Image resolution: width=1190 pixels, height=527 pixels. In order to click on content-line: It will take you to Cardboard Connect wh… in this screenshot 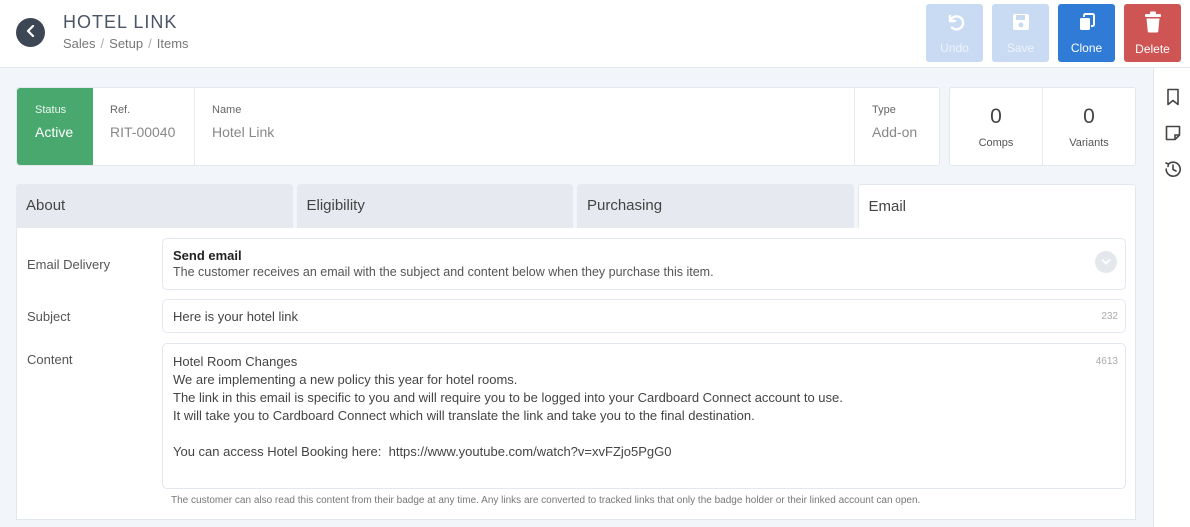, I will do `click(464, 415)`.